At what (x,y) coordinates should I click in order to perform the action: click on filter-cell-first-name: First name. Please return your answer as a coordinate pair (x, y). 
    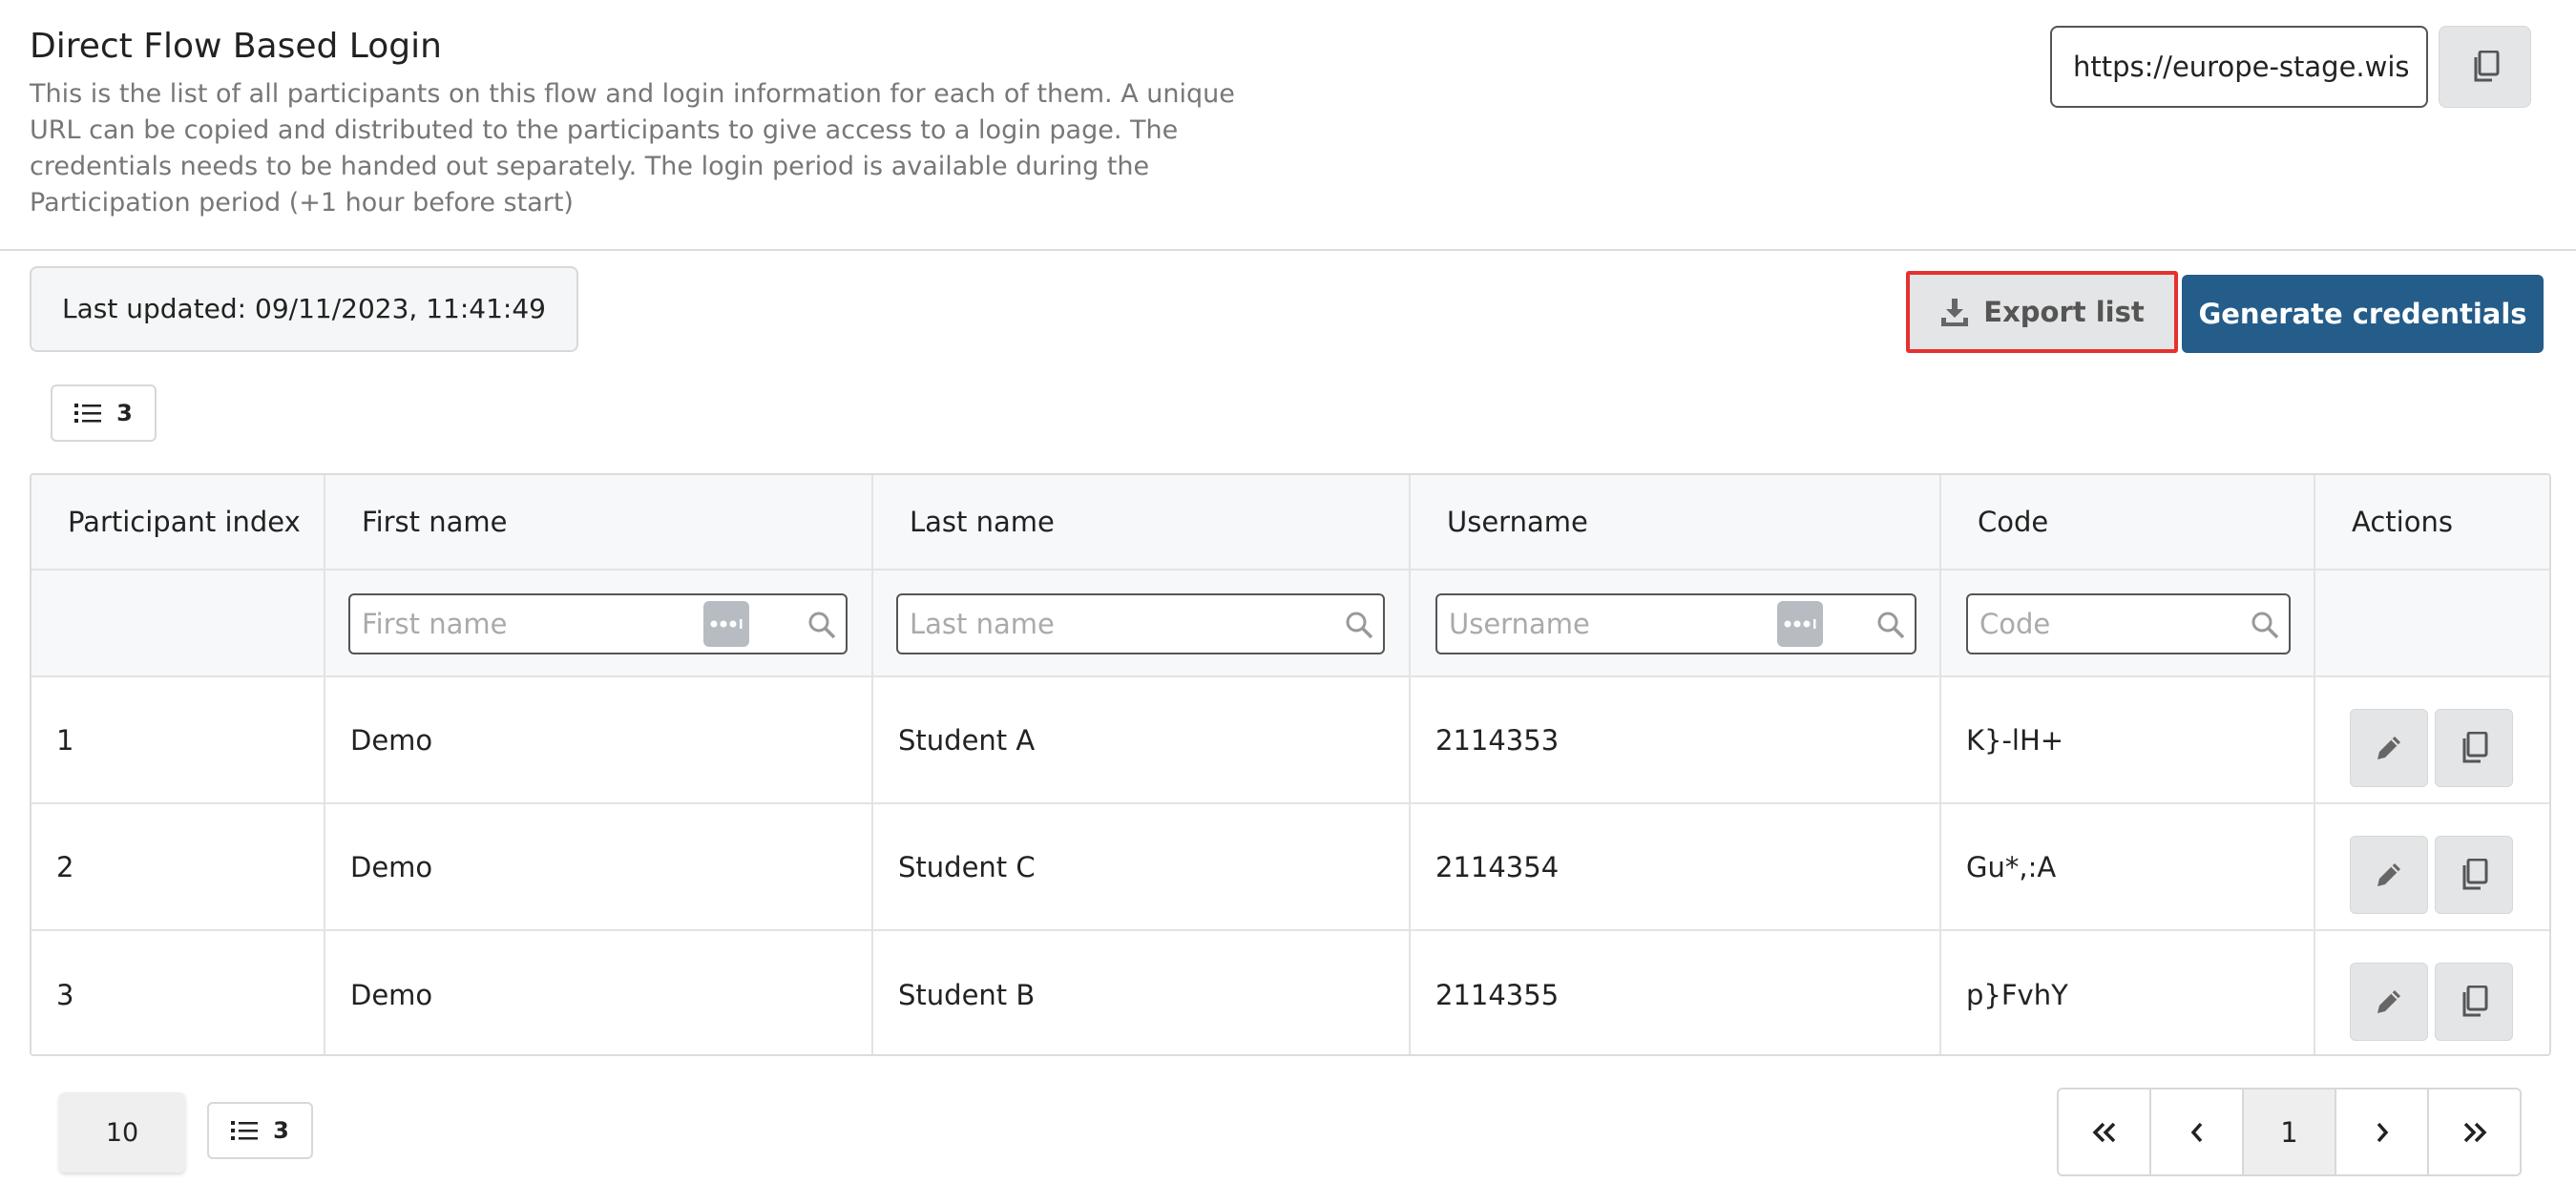
    Looking at the image, I should click on (599, 623).